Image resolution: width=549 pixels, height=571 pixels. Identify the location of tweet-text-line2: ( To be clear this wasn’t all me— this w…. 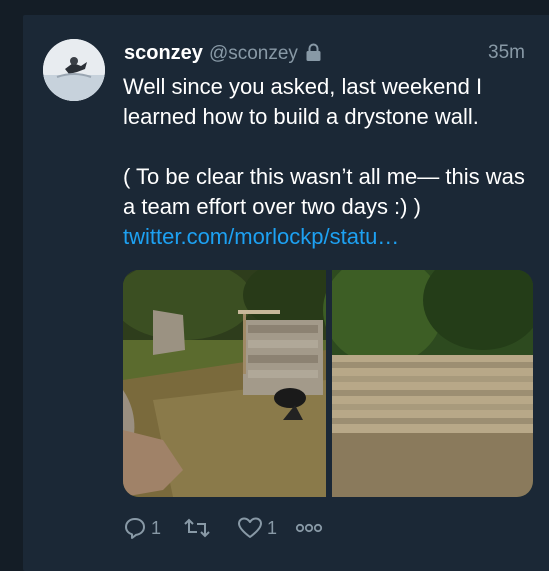
(324, 191).